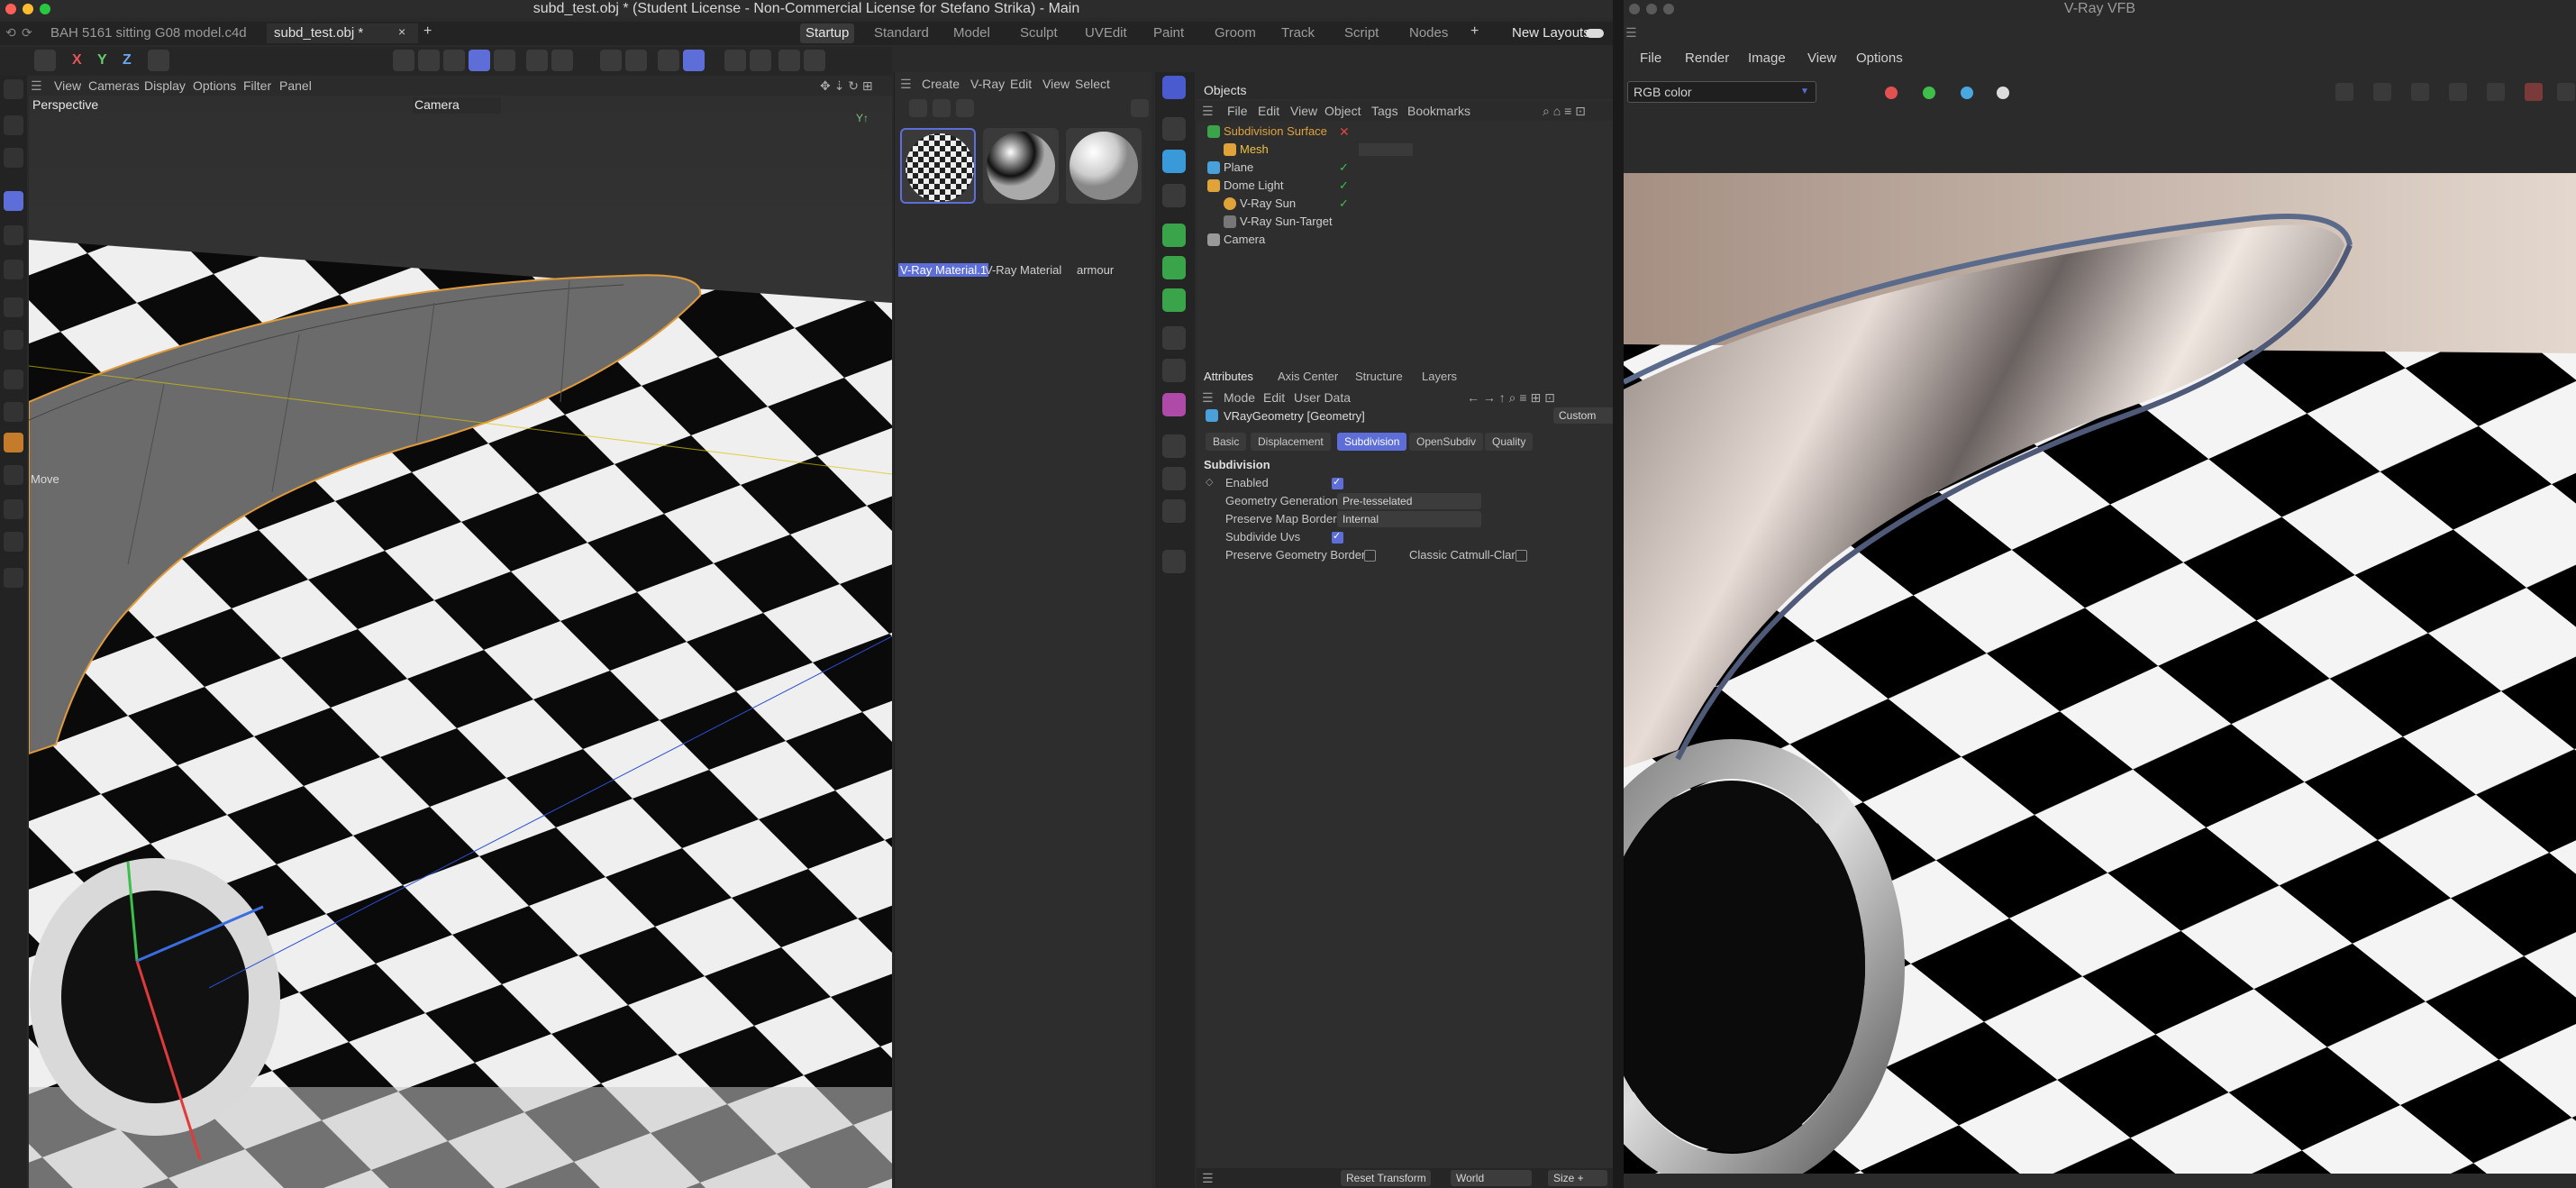 Image resolution: width=2576 pixels, height=1188 pixels. What do you see at coordinates (1650, 58) in the screenshot?
I see `vfb-menu-file: File` at bounding box center [1650, 58].